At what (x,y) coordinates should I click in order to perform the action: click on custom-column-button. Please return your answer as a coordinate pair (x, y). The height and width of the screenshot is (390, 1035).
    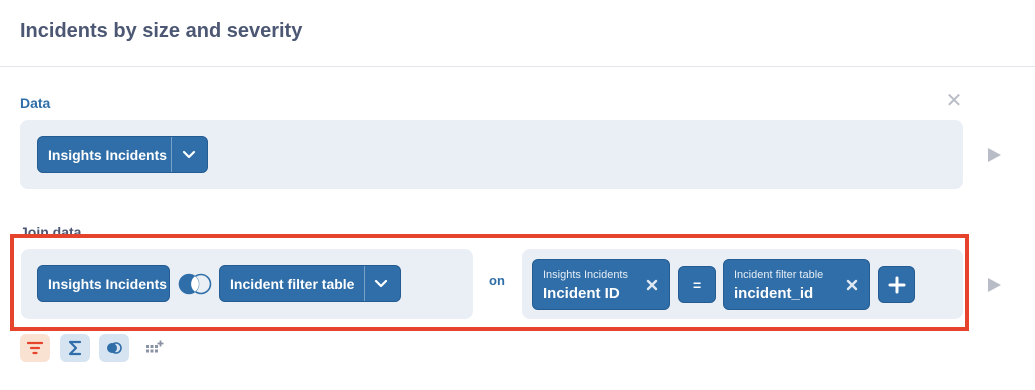
    Looking at the image, I should click on (154, 348).